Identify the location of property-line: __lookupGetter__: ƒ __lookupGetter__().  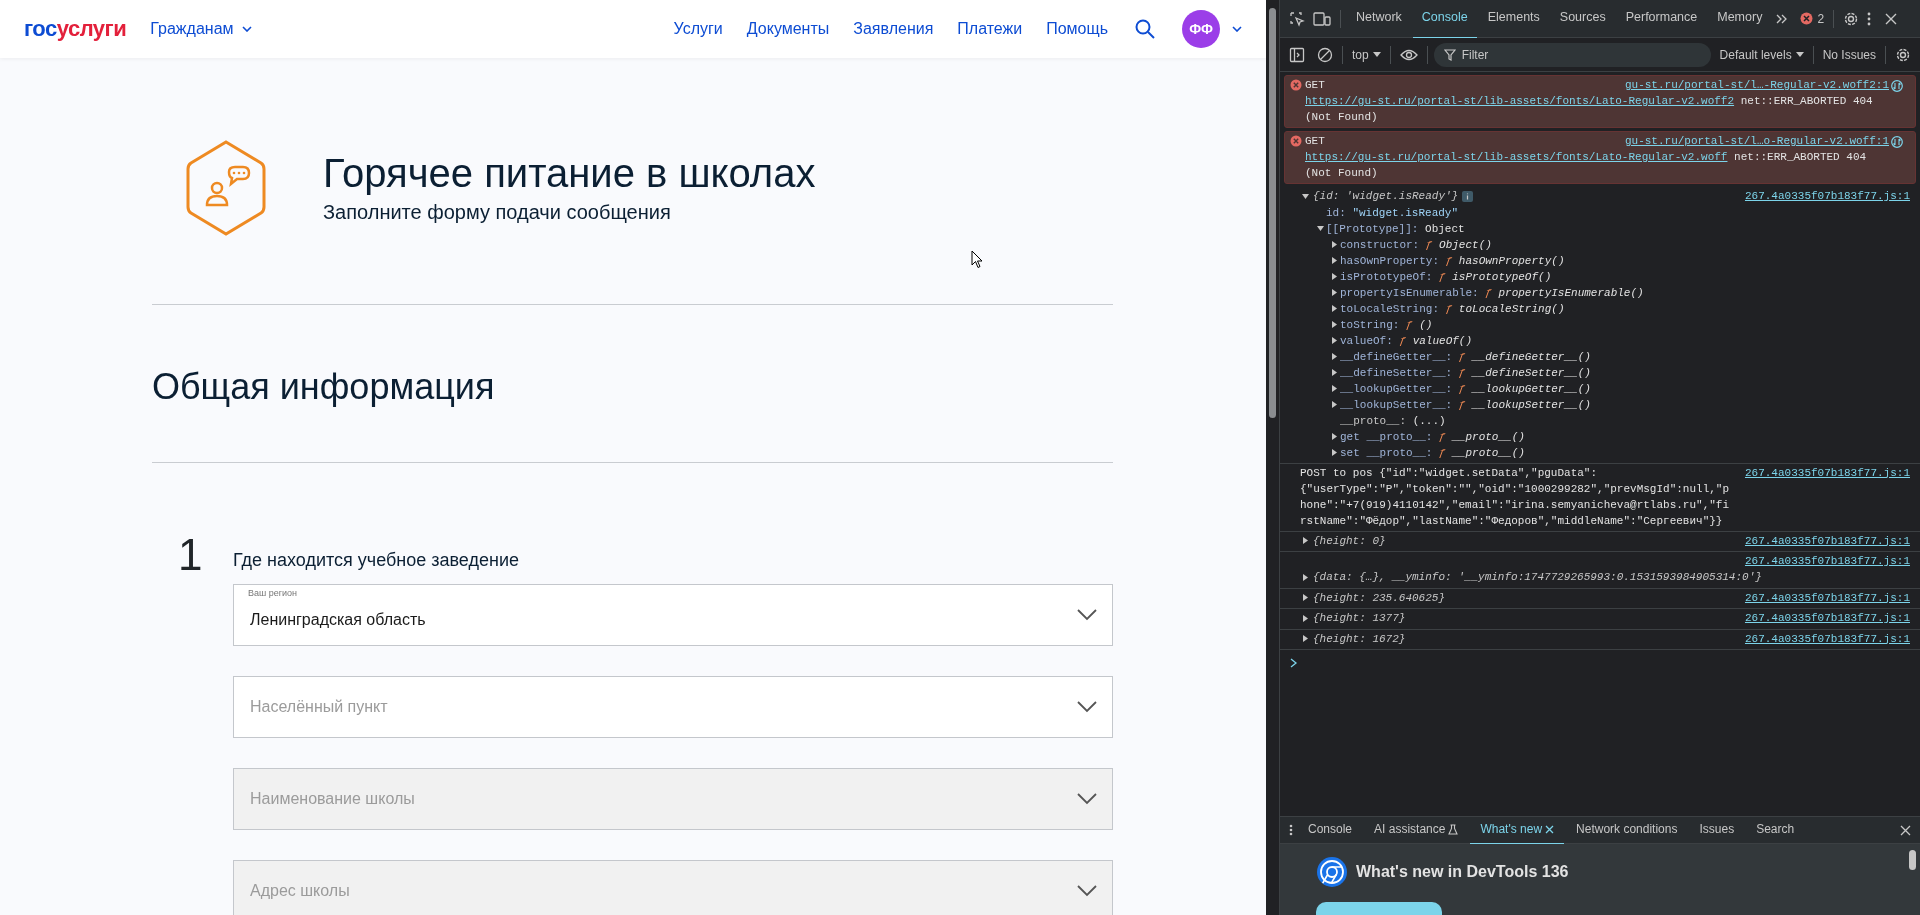
(1465, 388).